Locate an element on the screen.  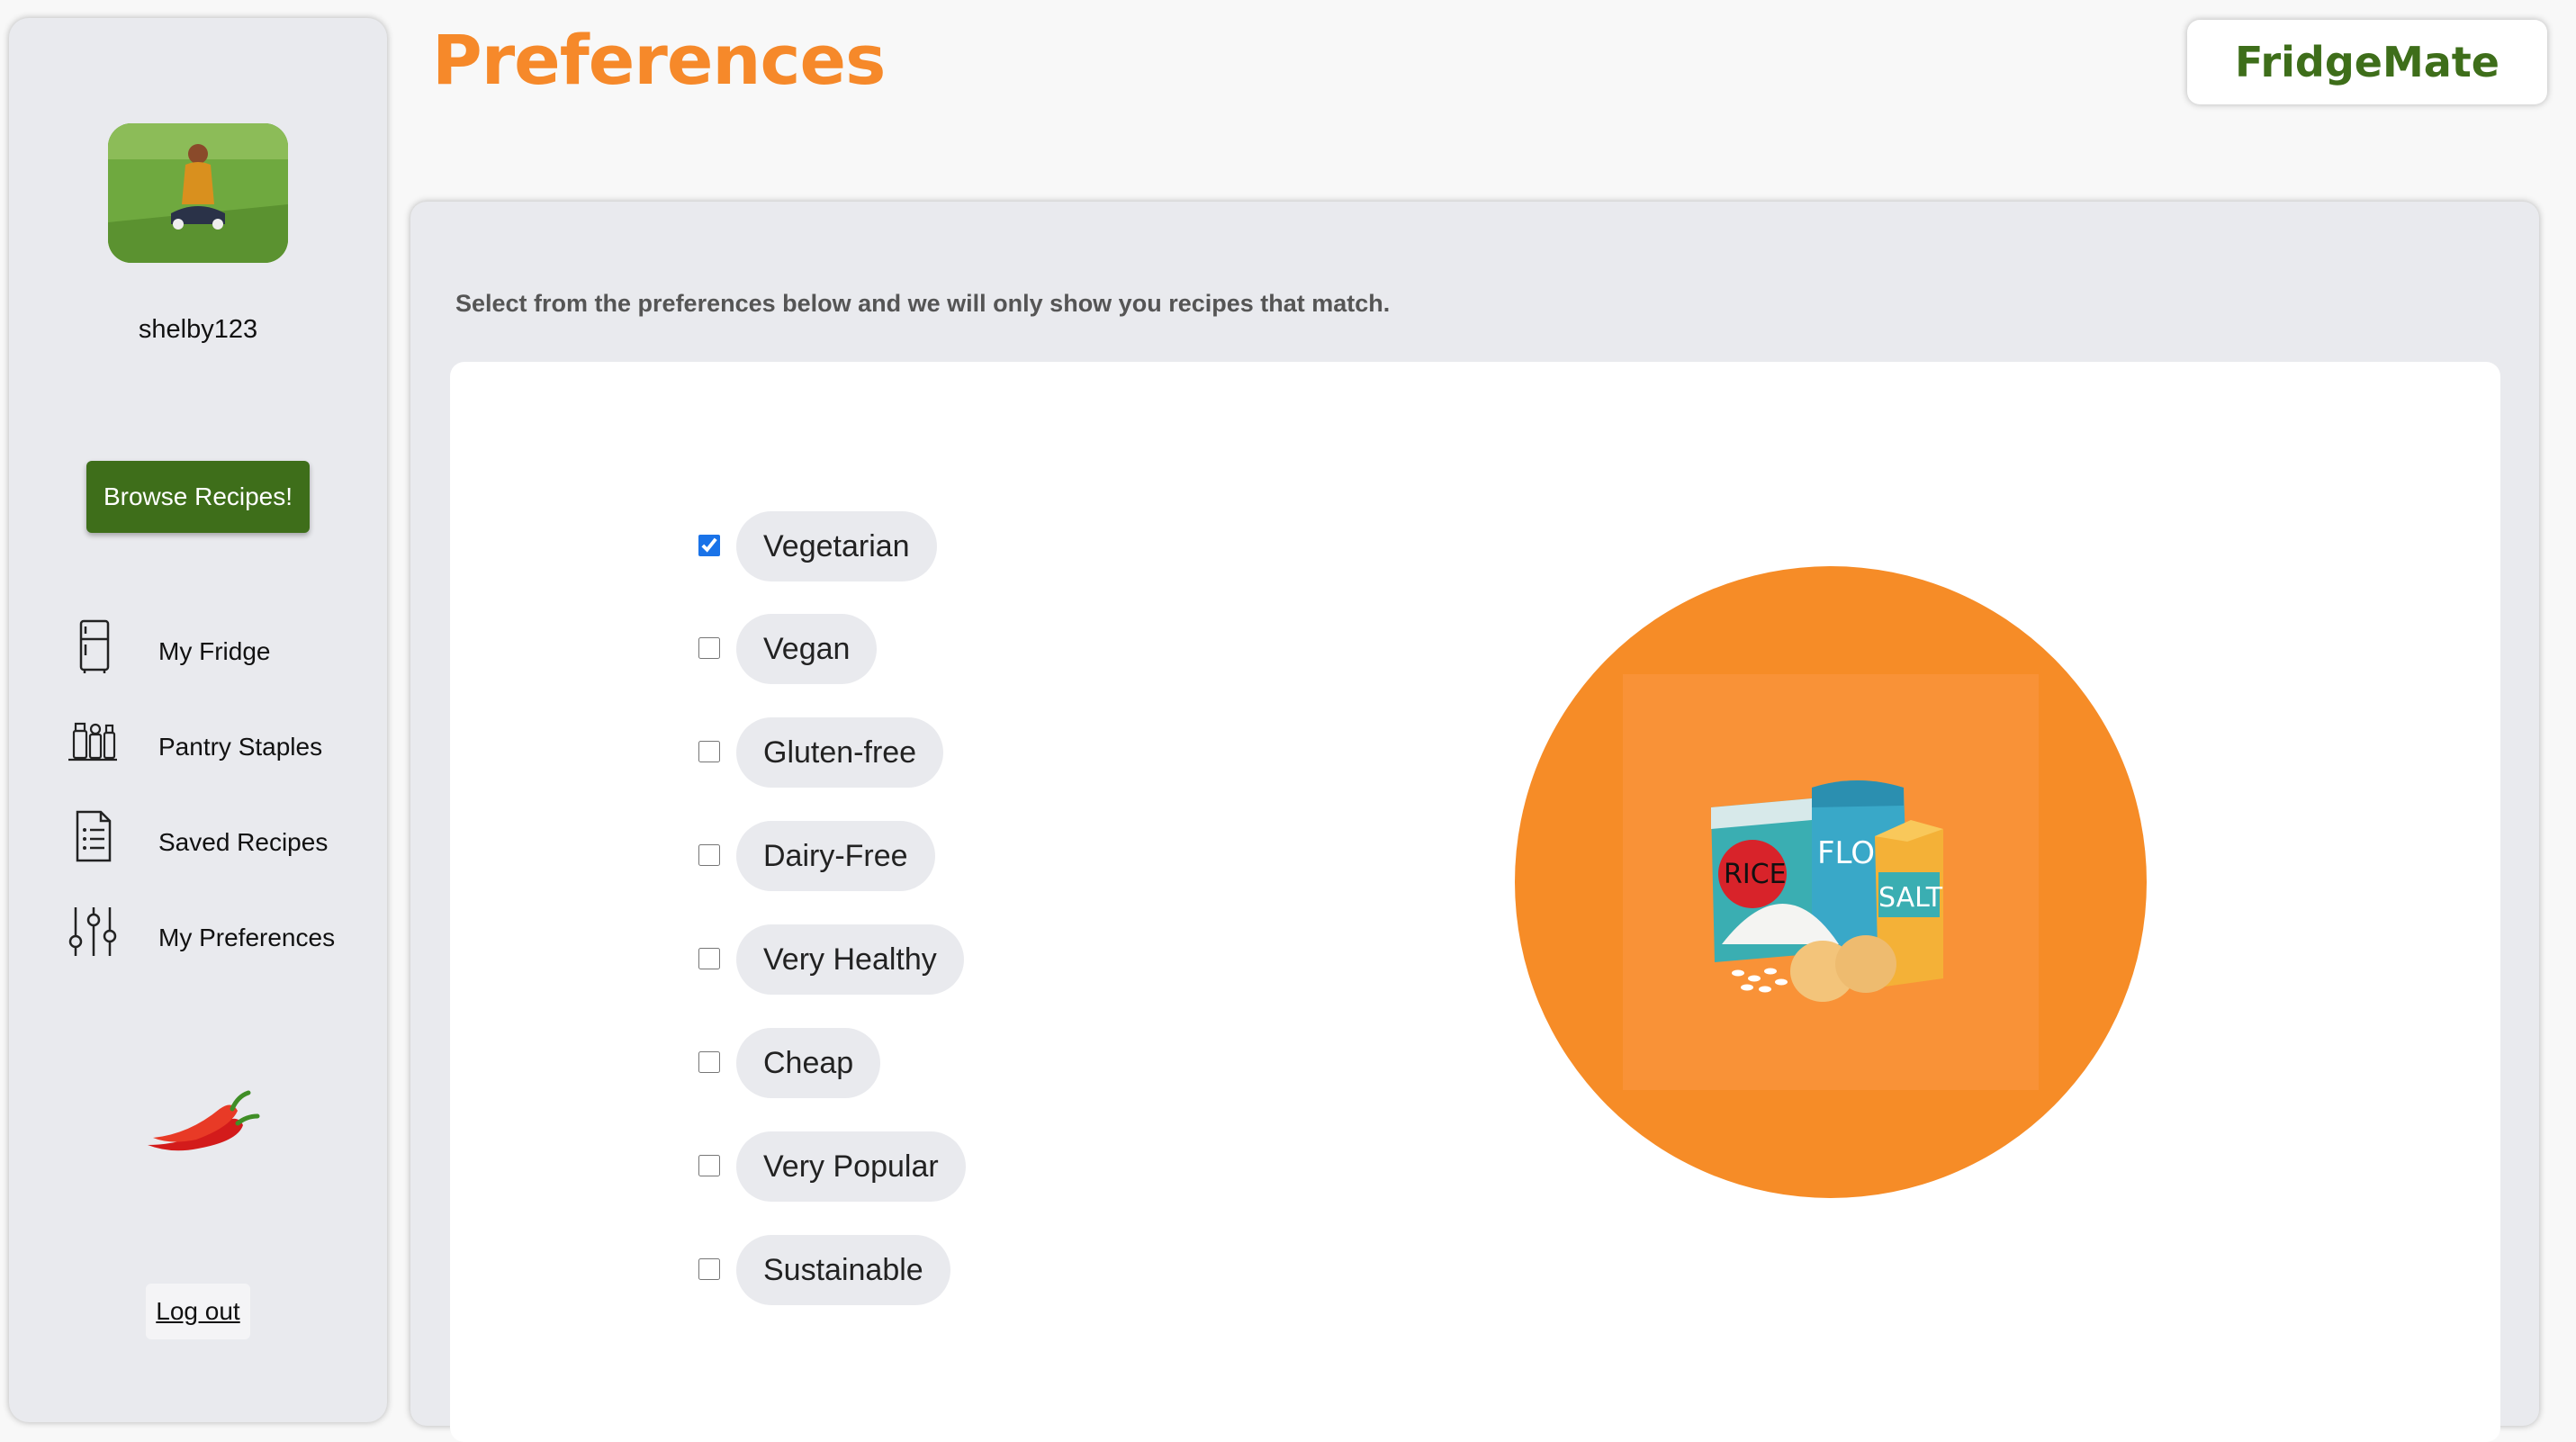
chili-pepper-logo is located at coordinates (202, 1122).